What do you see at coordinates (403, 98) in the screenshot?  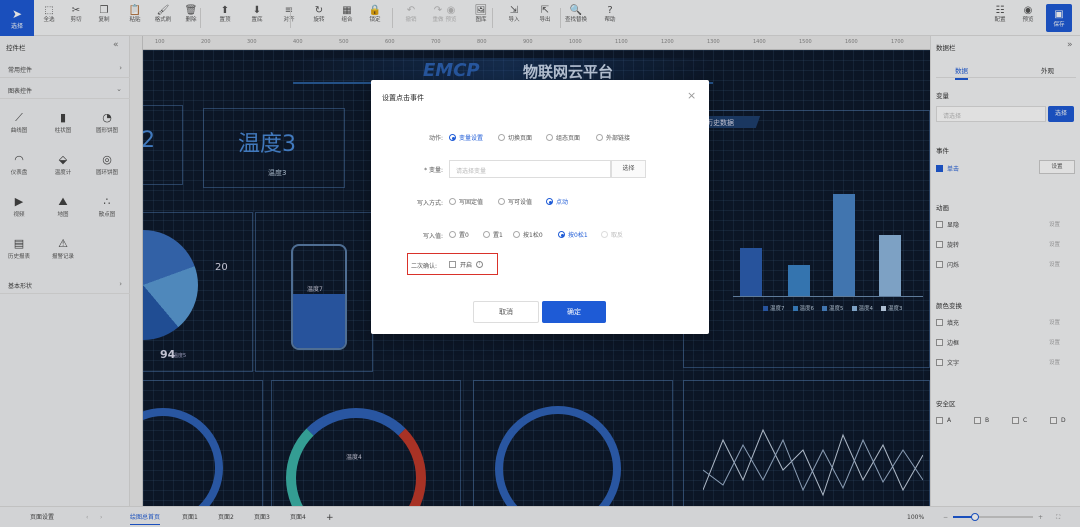 I see `dialog-title: 设置点击事件` at bounding box center [403, 98].